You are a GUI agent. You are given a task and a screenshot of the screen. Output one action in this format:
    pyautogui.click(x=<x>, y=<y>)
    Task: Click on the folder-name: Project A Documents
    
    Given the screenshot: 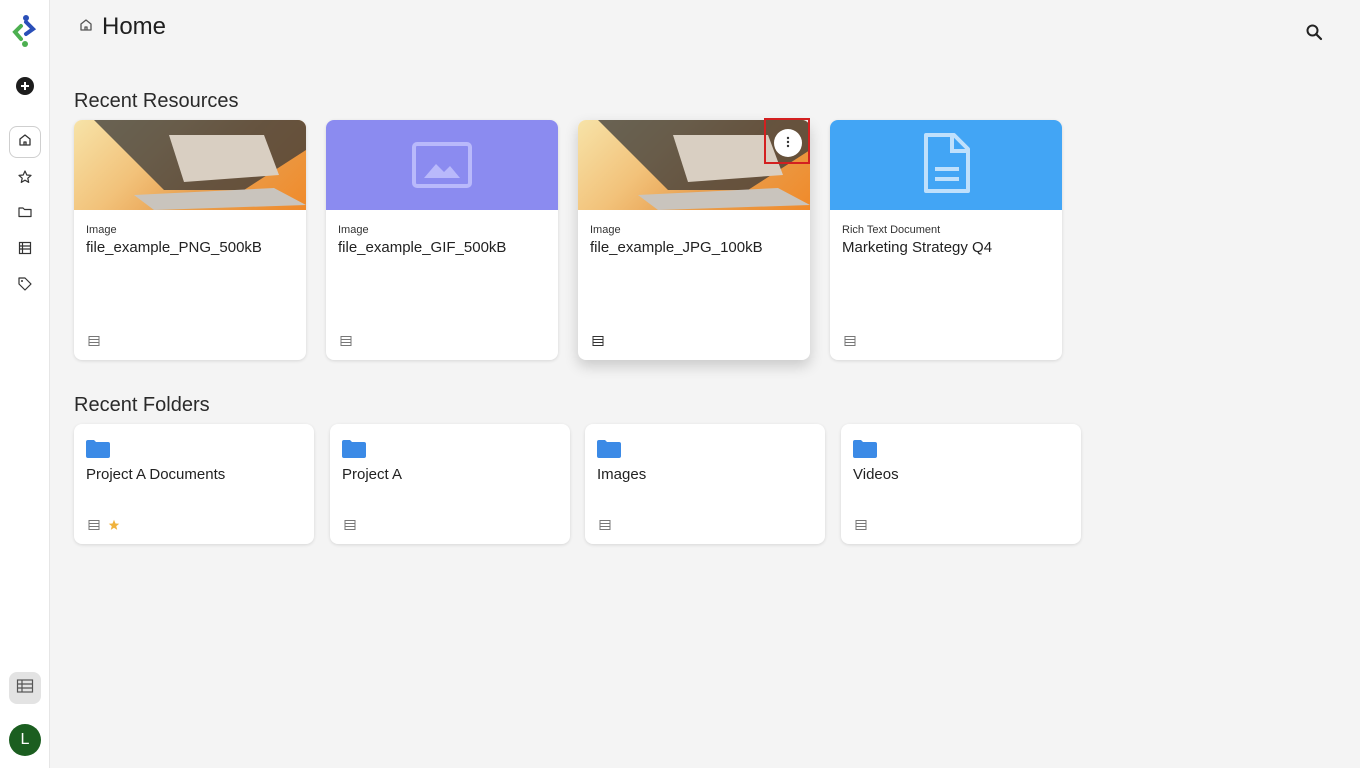 What is the action you would take?
    pyautogui.click(x=156, y=474)
    